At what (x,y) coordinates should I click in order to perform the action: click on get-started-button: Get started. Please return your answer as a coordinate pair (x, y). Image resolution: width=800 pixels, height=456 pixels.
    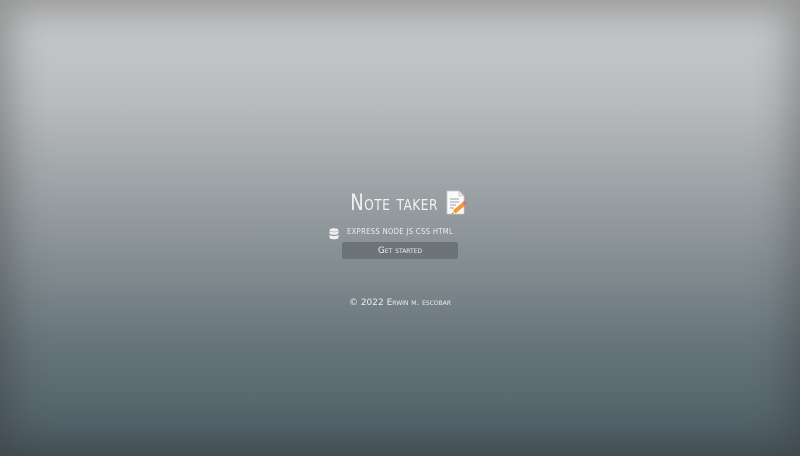
    Looking at the image, I should click on (400, 250).